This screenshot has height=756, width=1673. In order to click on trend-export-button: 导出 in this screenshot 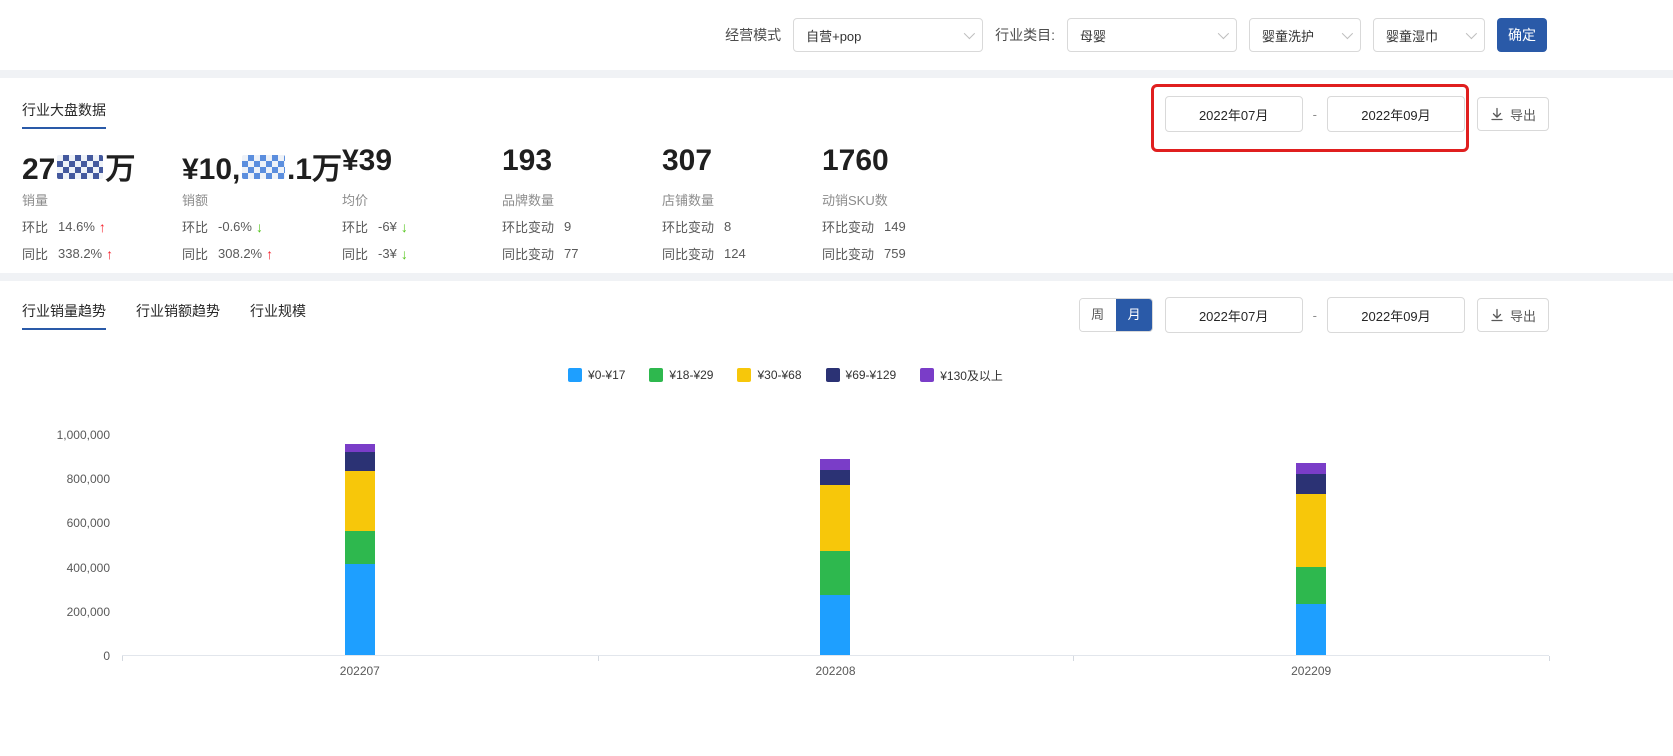, I will do `click(1512, 315)`.